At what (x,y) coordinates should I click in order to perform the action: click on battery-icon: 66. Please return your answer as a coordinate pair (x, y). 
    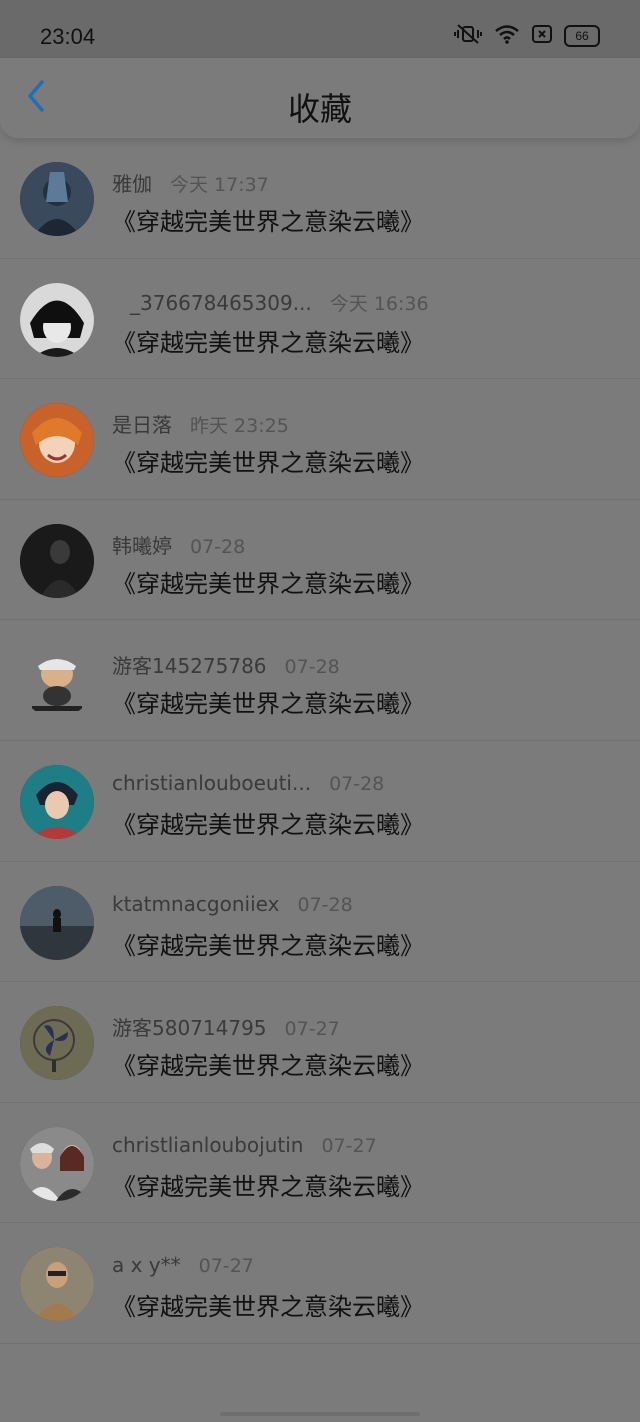
    Looking at the image, I should click on (582, 36).